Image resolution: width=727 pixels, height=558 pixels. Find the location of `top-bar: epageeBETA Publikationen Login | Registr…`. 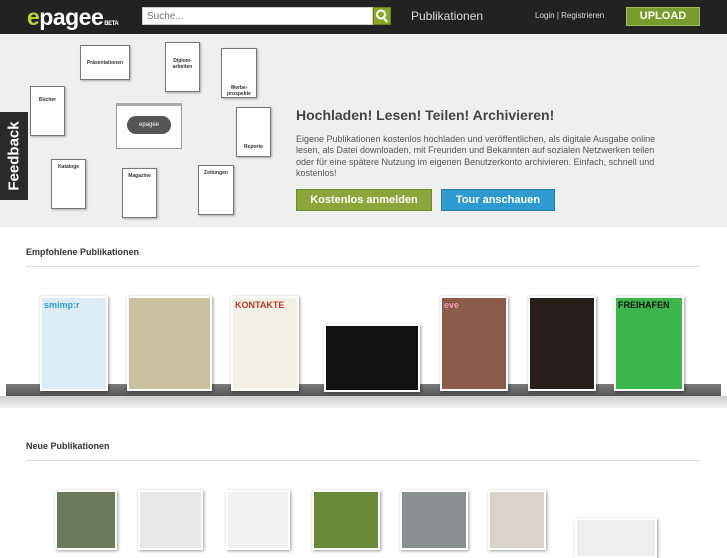

top-bar: epageeBETA Publikationen Login | Registr… is located at coordinates (363, 17).